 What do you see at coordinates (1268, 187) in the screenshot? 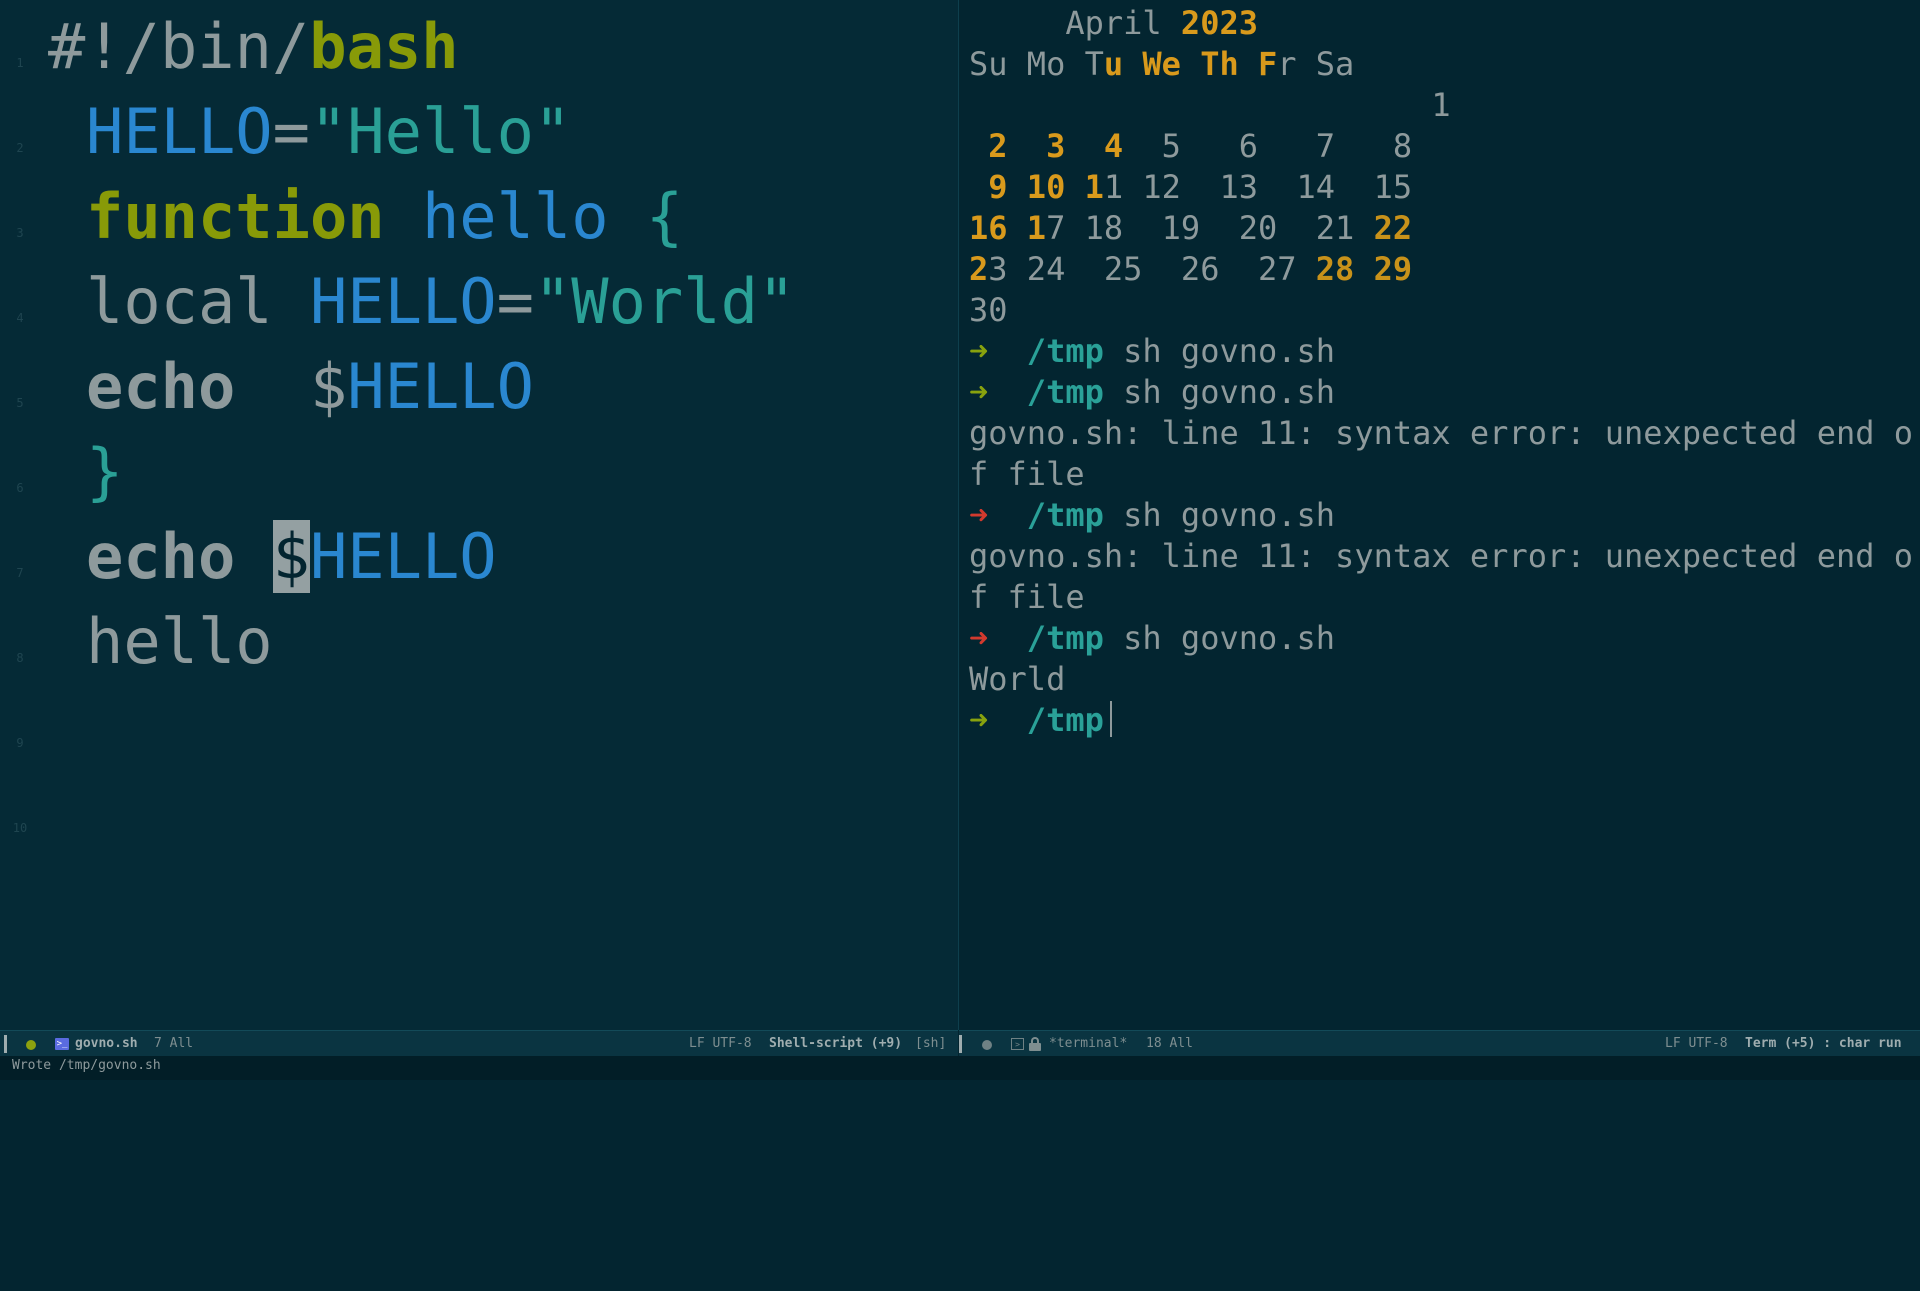
I see `calendar-days-rest: 12 13 14 15` at bounding box center [1268, 187].